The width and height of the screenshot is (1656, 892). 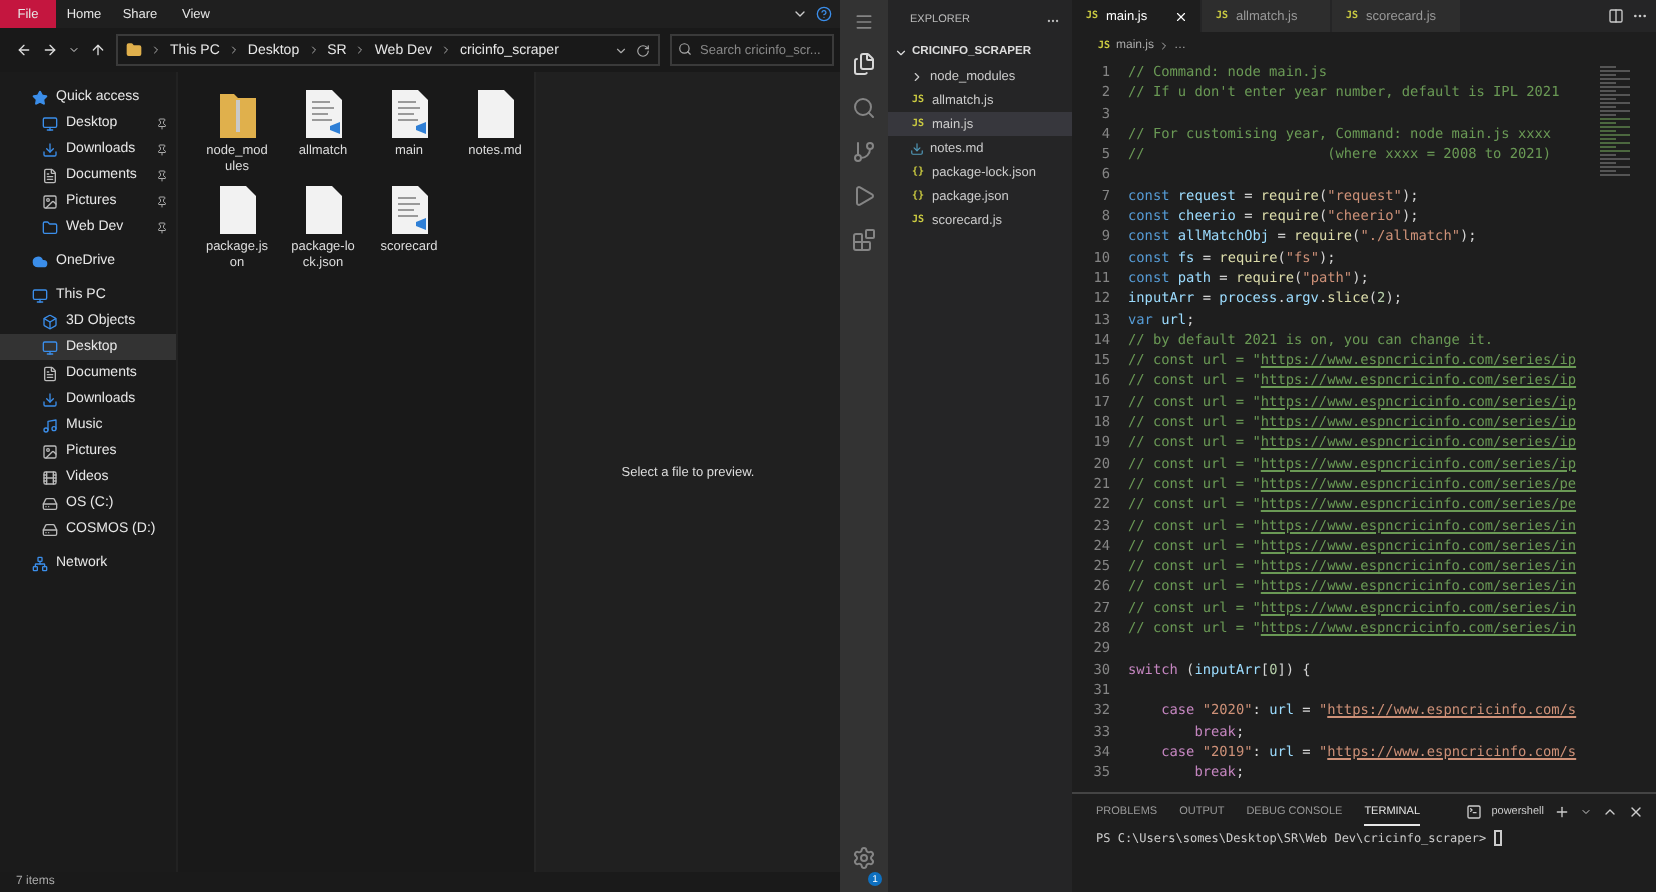 I want to click on star-icon, so click(x=40, y=97).